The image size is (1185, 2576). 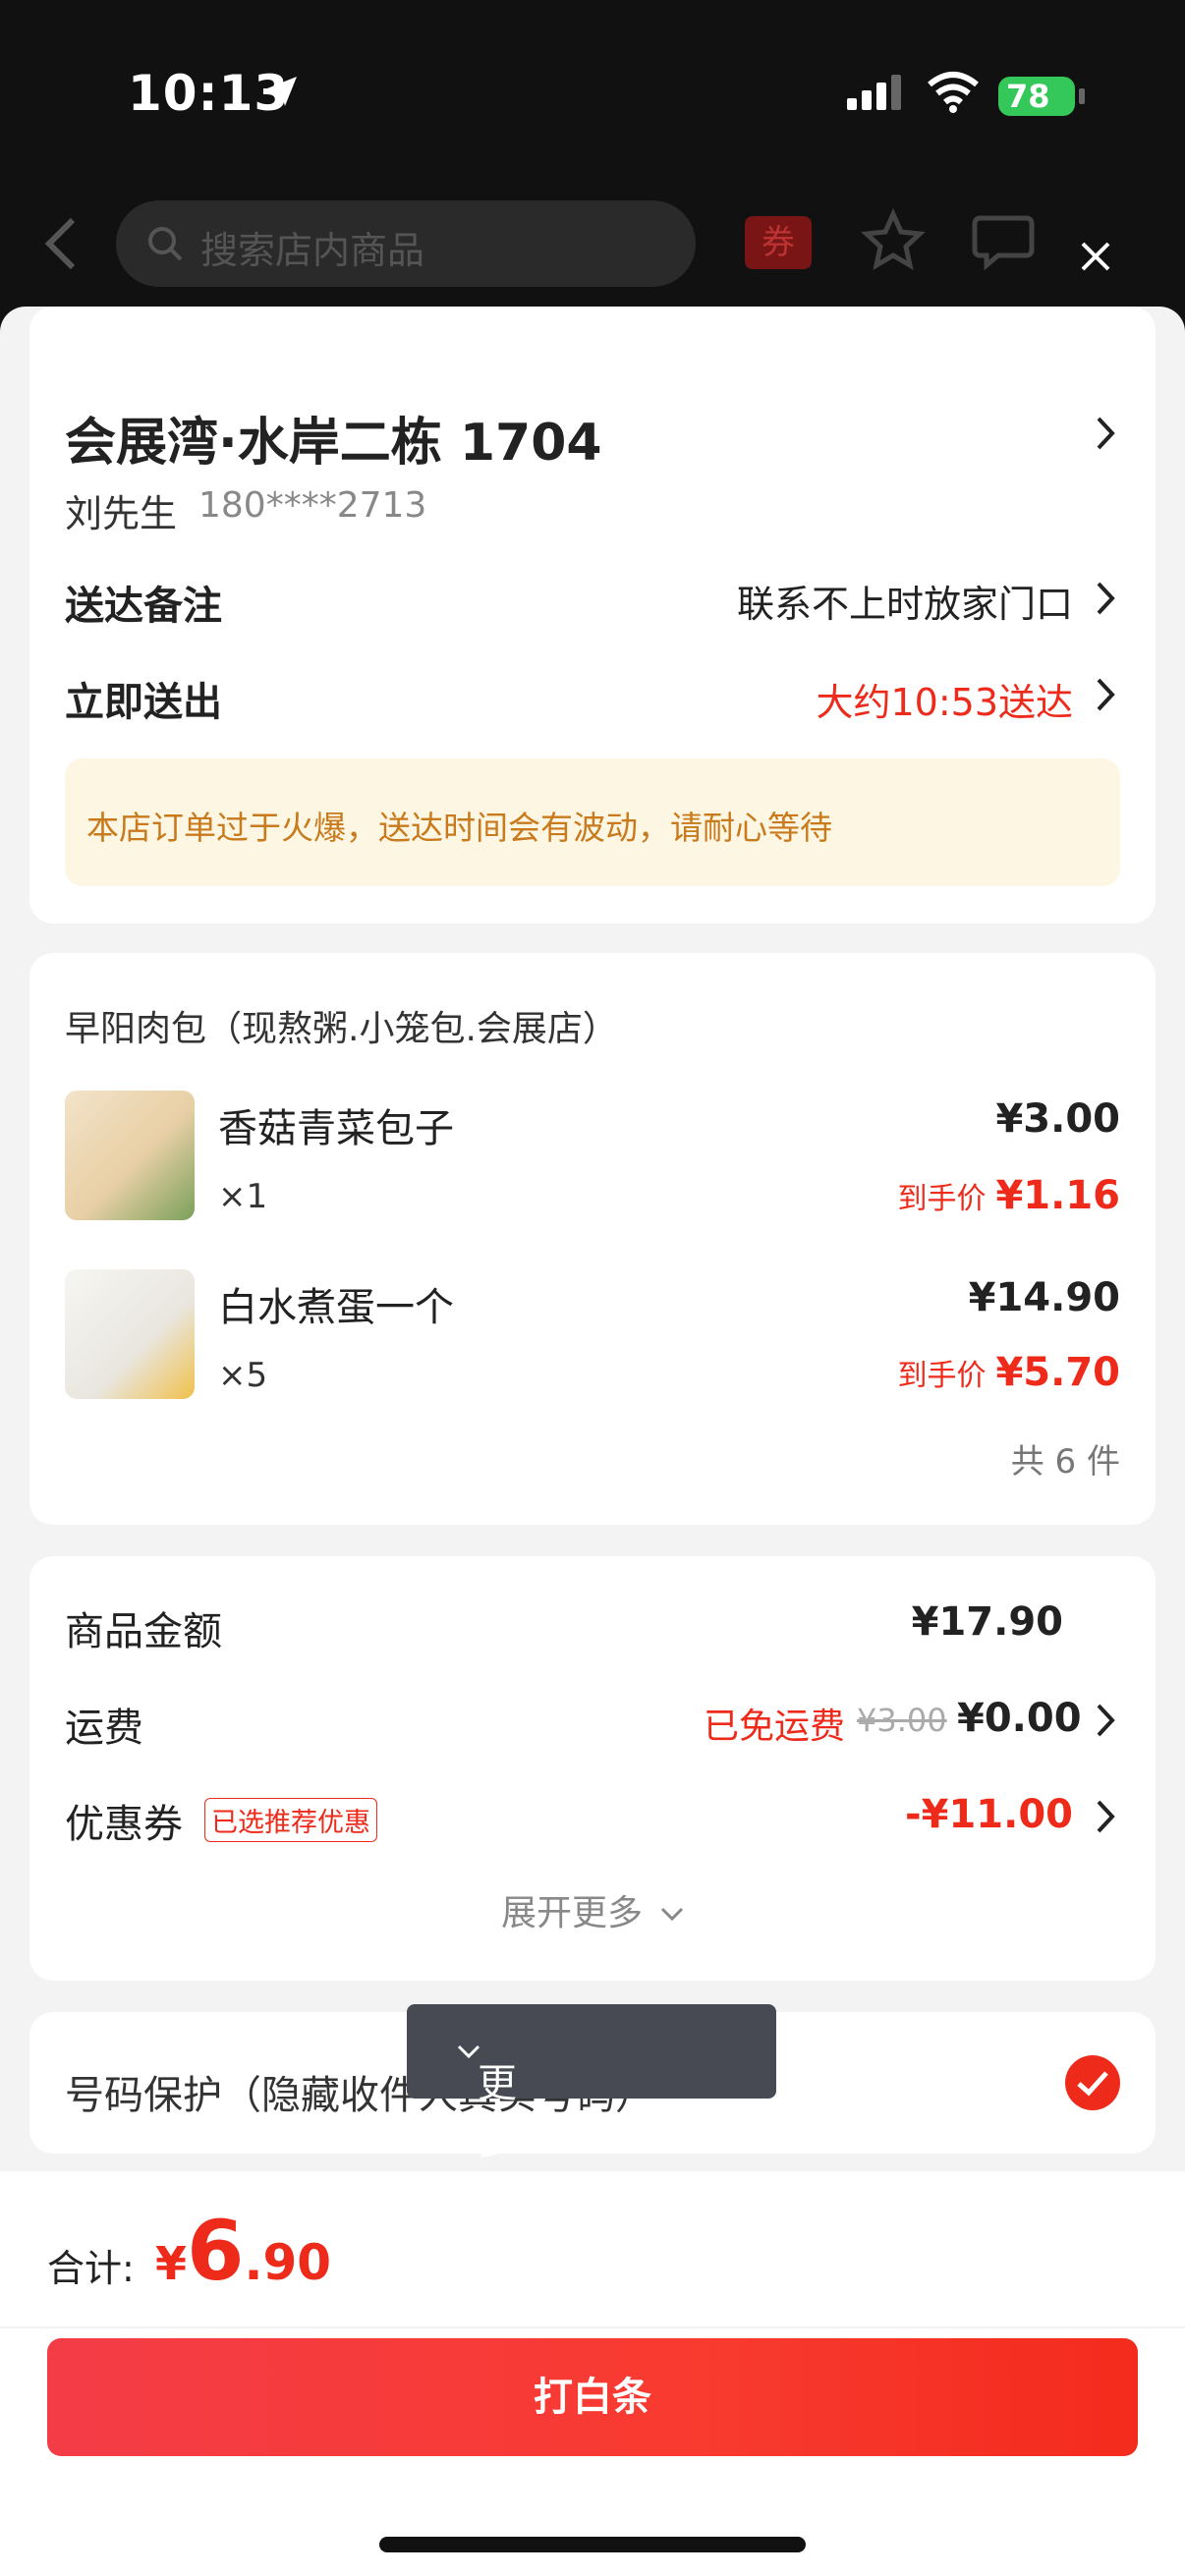 I want to click on more-payment-methods-label: 更多支付方式, so click(x=480, y=2209).